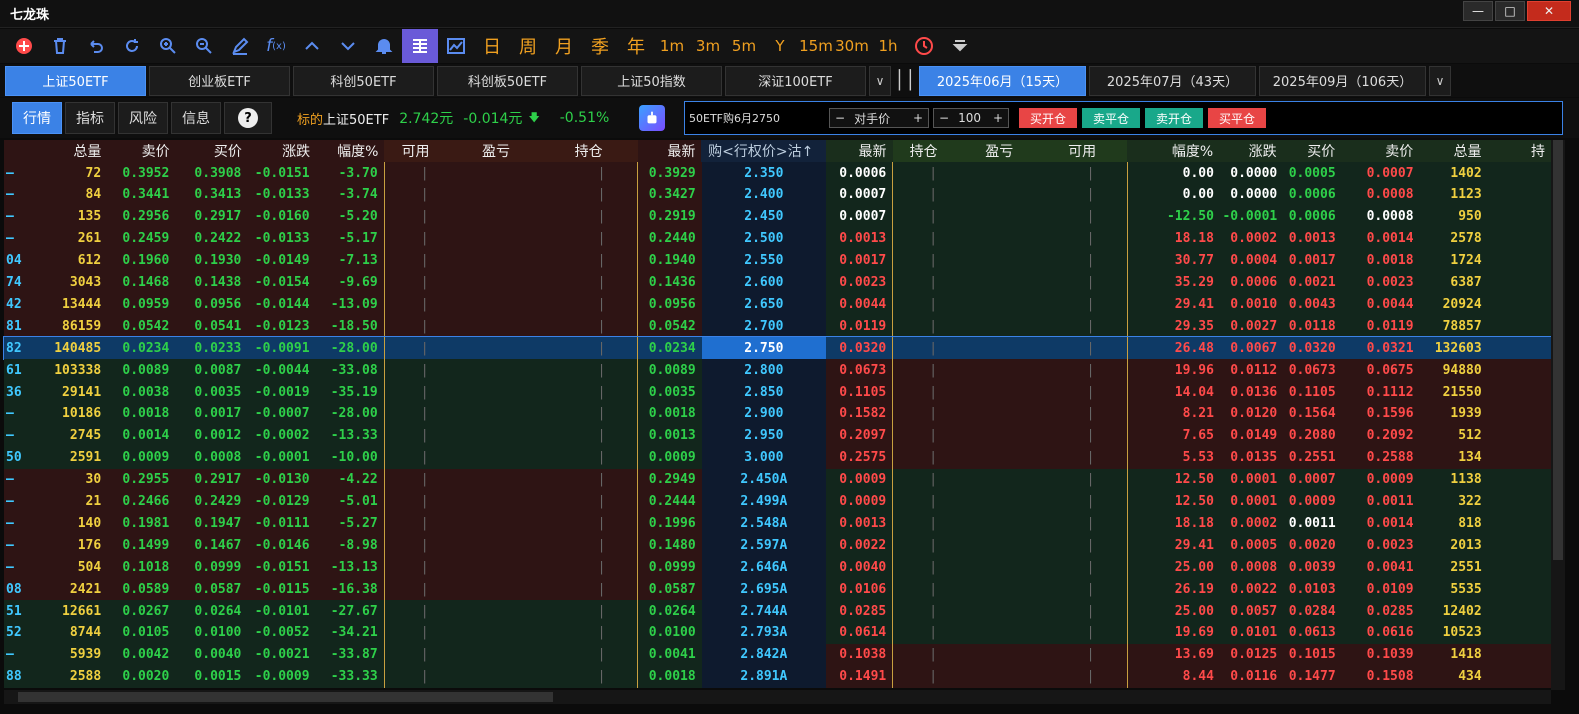 This screenshot has height=714, width=1579. Describe the element at coordinates (507, 80) in the screenshot. I see `tab-underlying-kcb50etf: 科创板50ETF` at that location.